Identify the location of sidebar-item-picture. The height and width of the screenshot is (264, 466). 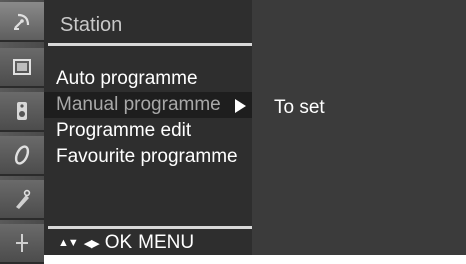
(22, 68).